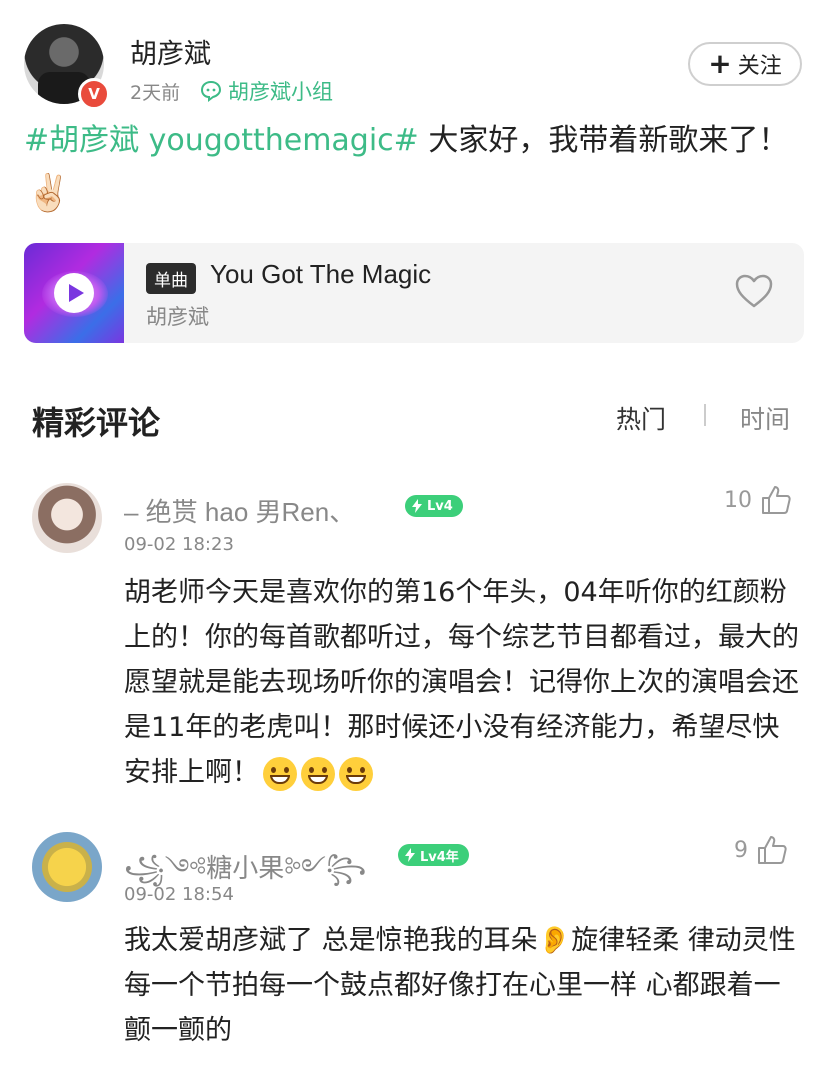  I want to click on follow-label: 关注, so click(759, 66).